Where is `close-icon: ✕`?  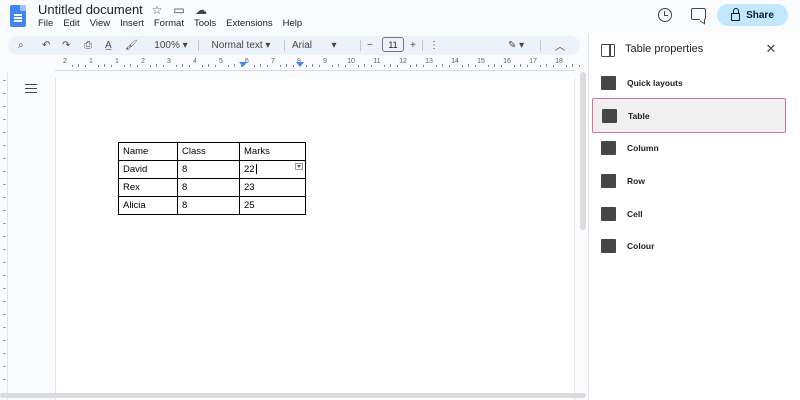
close-icon: ✕ is located at coordinates (771, 49).